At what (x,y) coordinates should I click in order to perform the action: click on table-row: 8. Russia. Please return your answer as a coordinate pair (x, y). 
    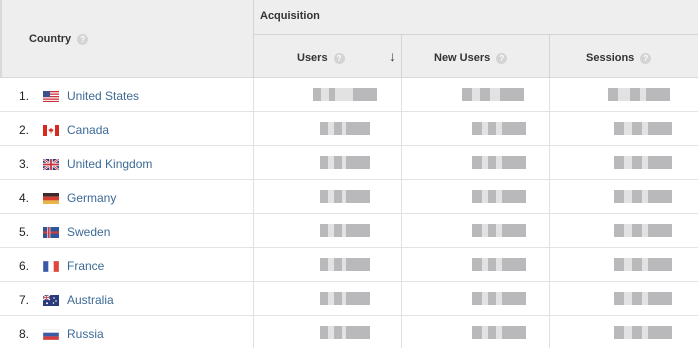
    Looking at the image, I should click on (349, 332).